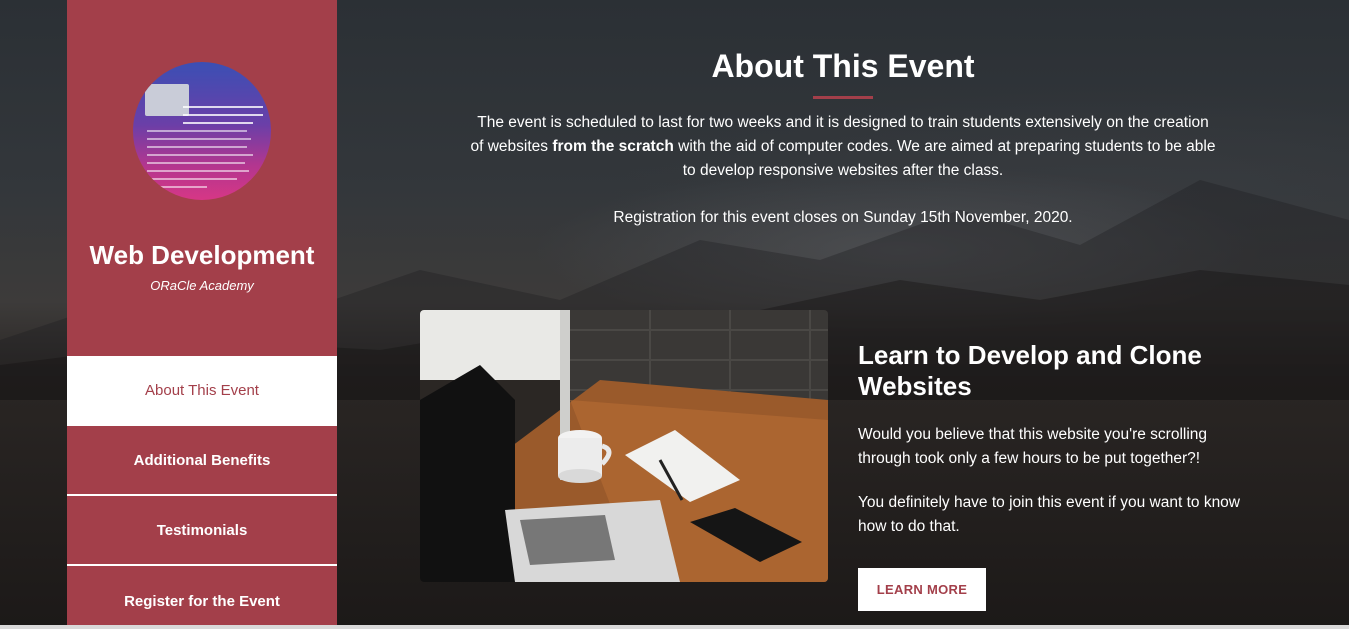 The width and height of the screenshot is (1349, 629). What do you see at coordinates (202, 597) in the screenshot?
I see `nav-item-register: Register for the Event` at bounding box center [202, 597].